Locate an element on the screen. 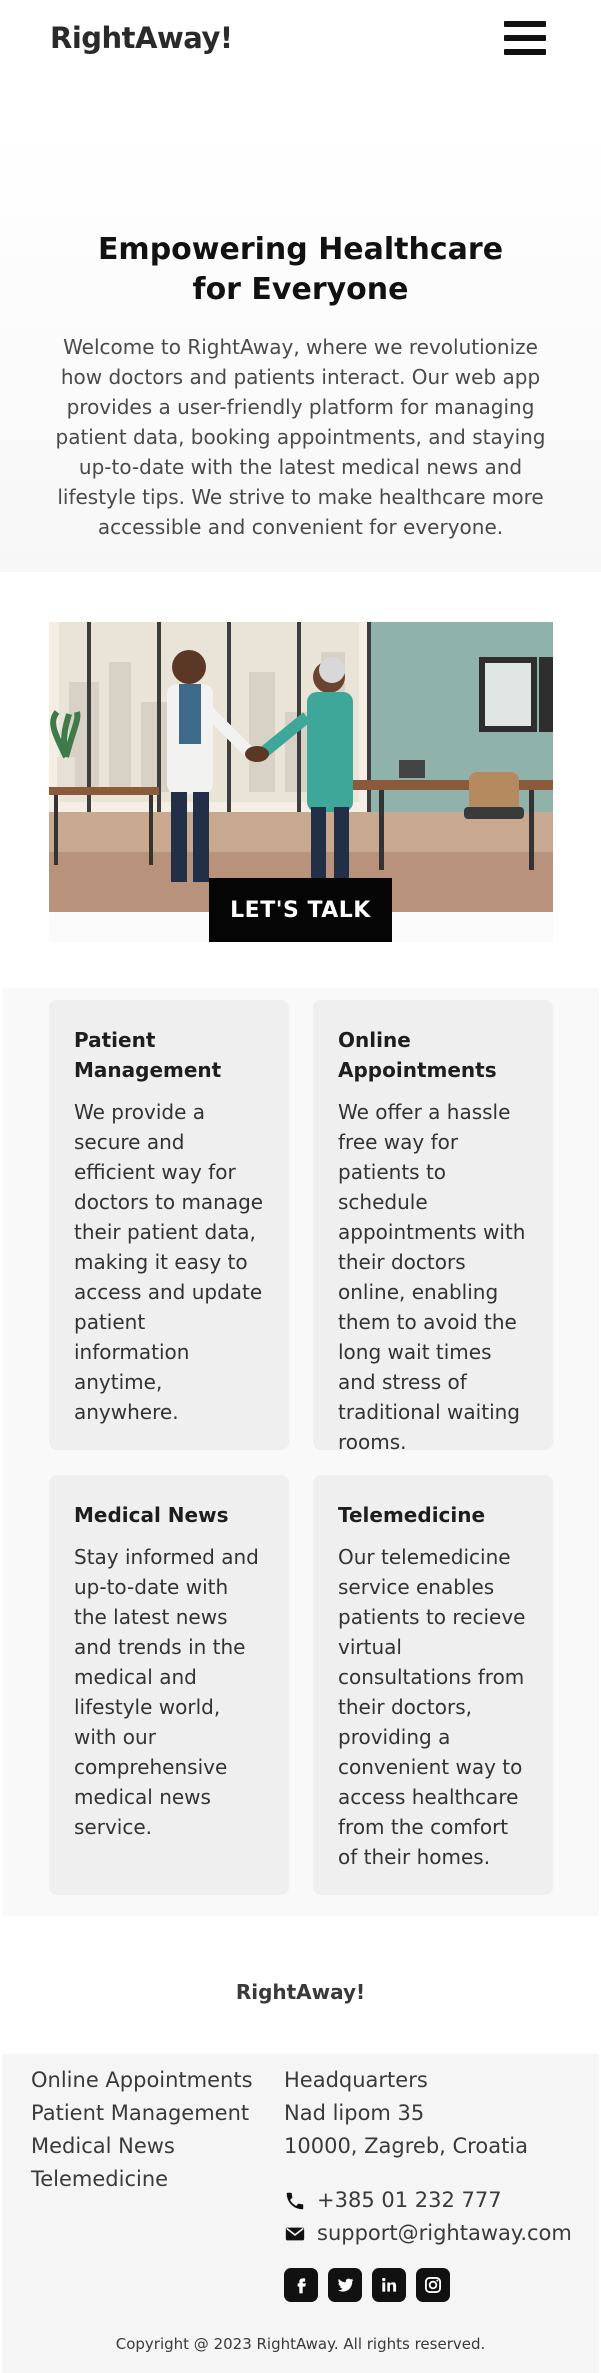  feature-title: Patient Management is located at coordinates (148, 1055).